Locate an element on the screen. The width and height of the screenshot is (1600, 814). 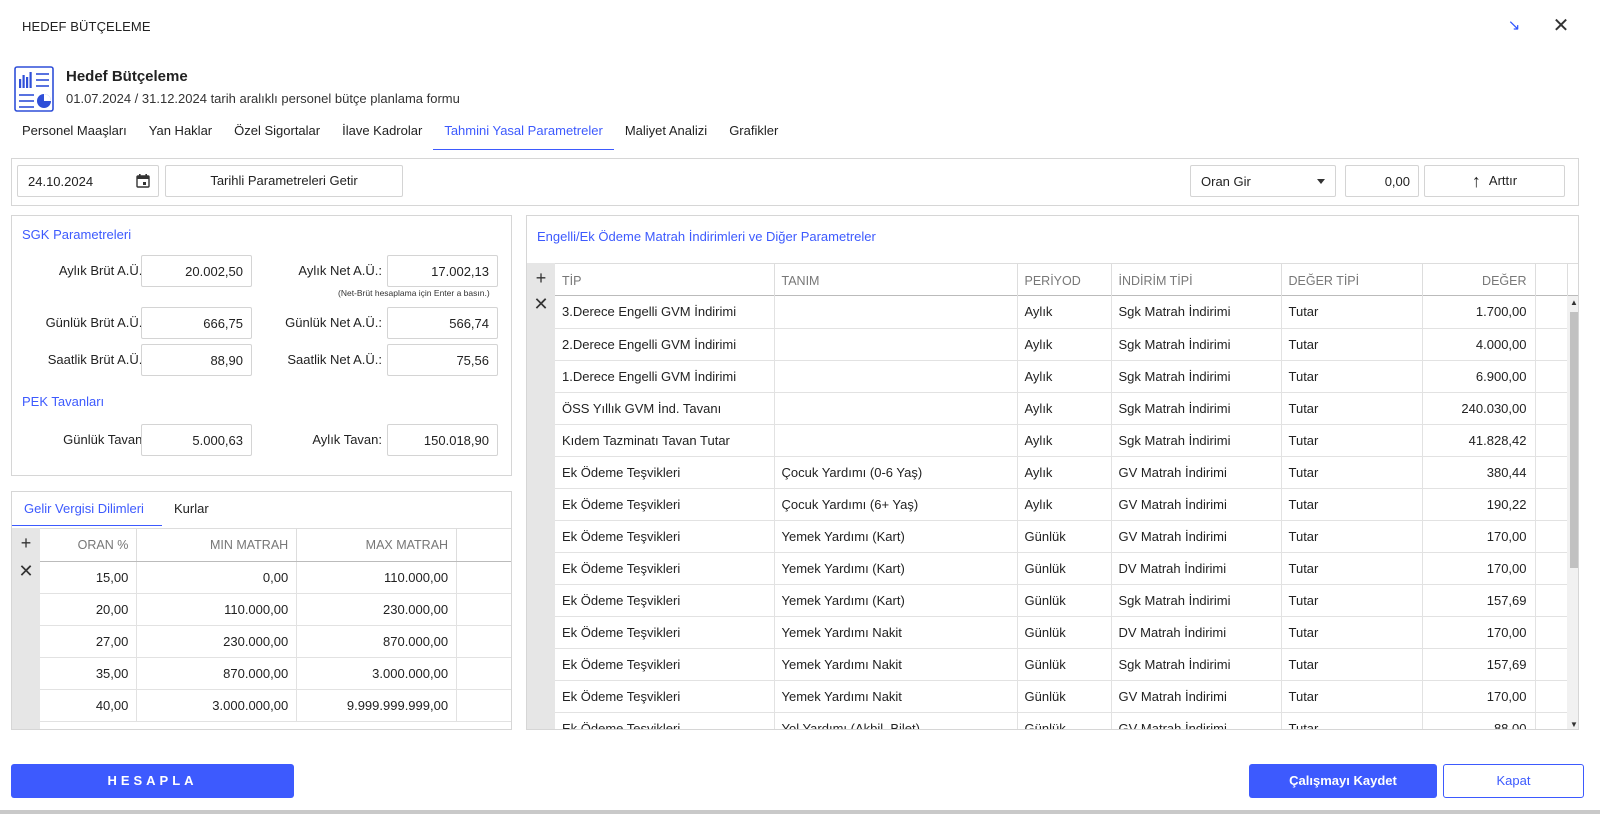
scroll-down-icon: ▼ is located at coordinates (1574, 724).